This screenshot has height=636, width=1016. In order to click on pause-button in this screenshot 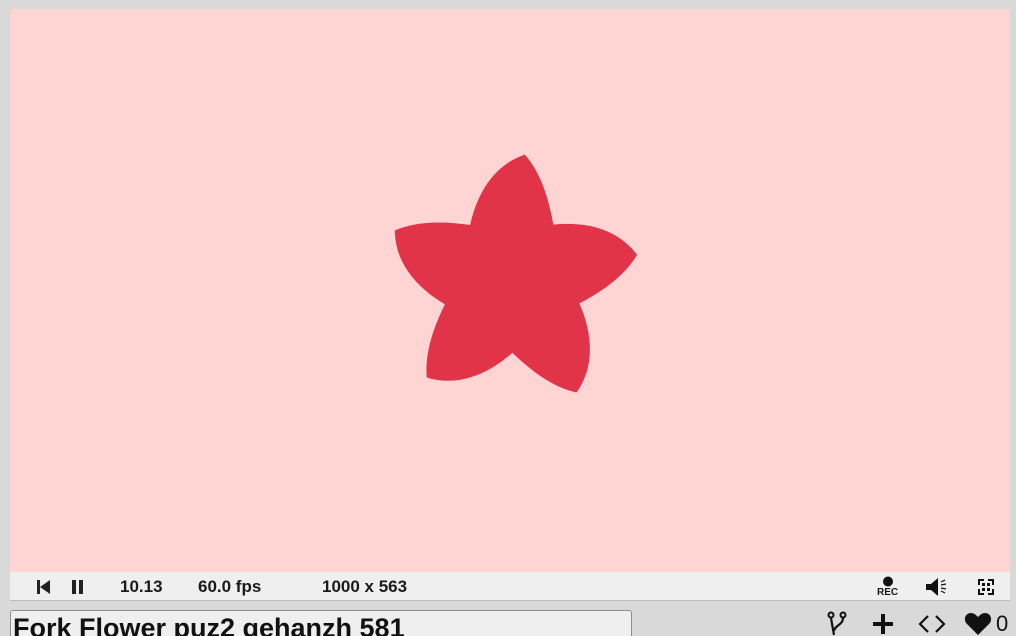, I will do `click(78, 586)`.